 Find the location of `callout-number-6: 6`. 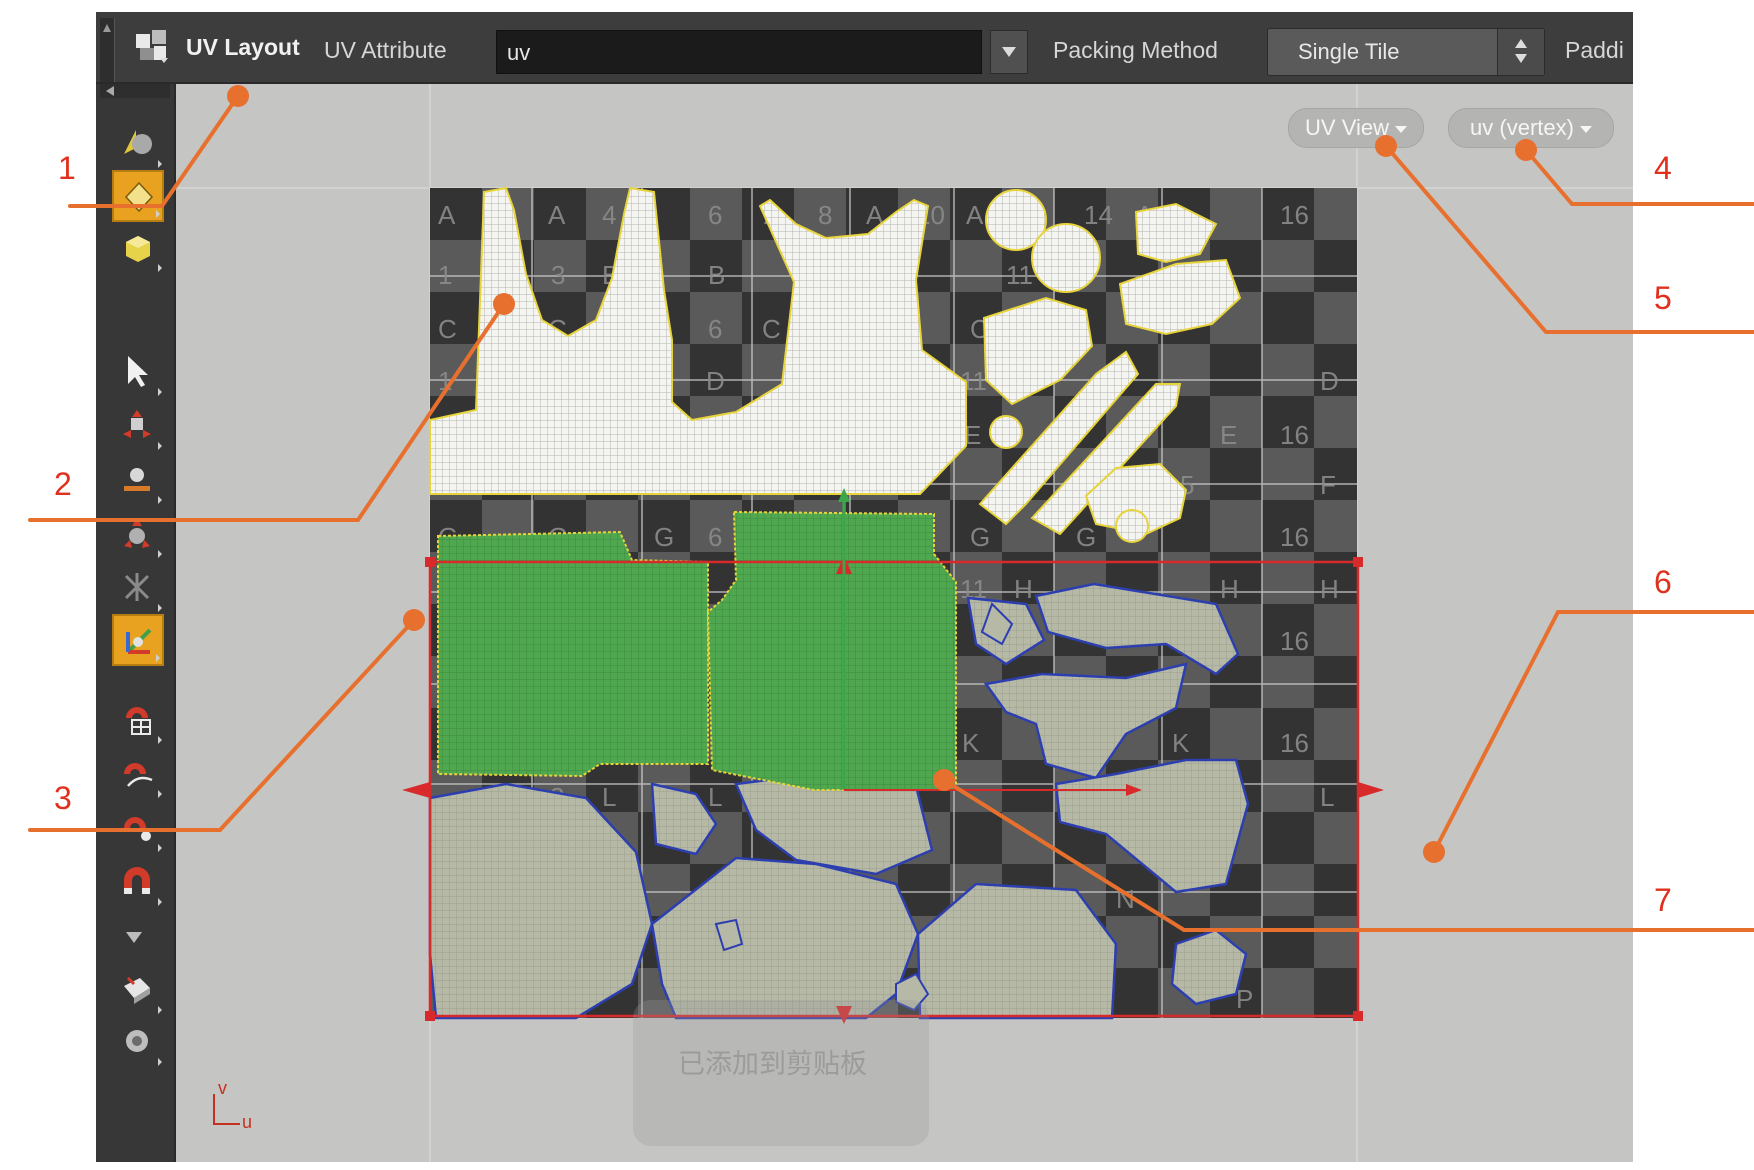

callout-number-6: 6 is located at coordinates (1663, 582).